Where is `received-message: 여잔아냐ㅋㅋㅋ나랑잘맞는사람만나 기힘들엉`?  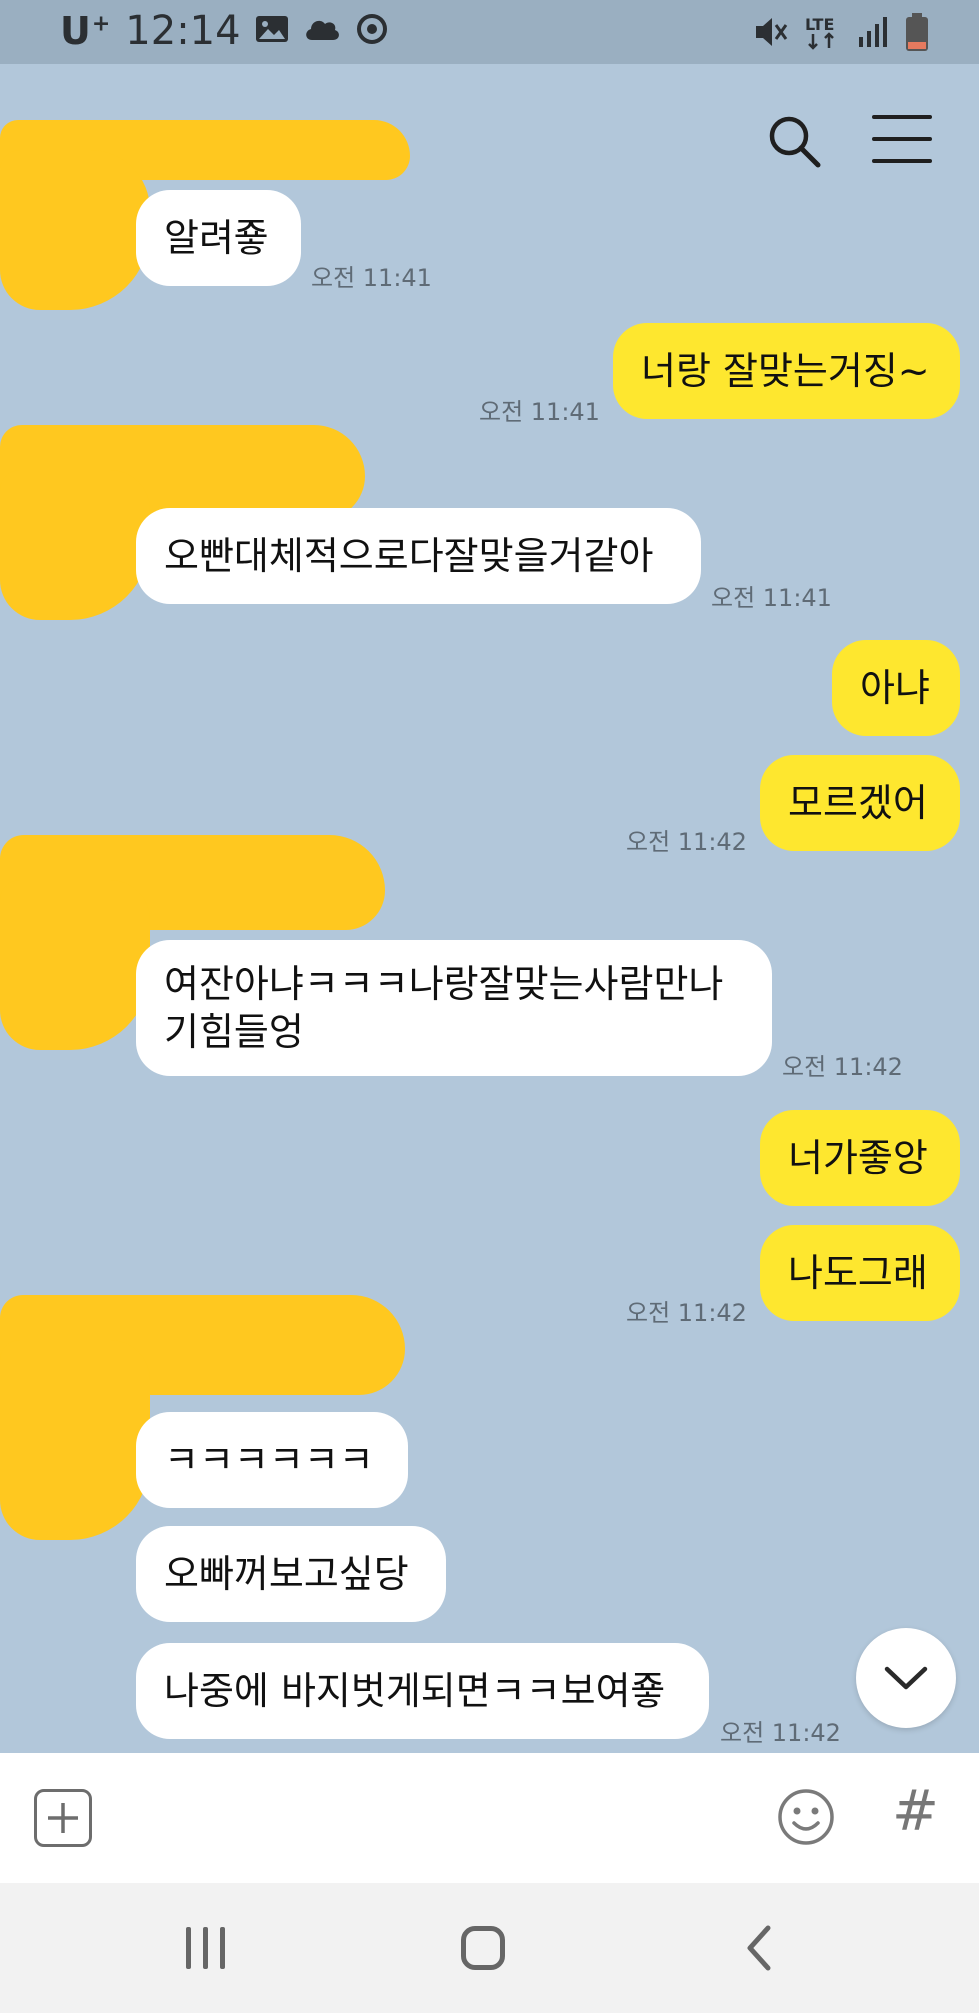 received-message: 여잔아냐ㅋㅋㅋ나랑잘맞는사람만나 기힘들엉 is located at coordinates (454, 1008).